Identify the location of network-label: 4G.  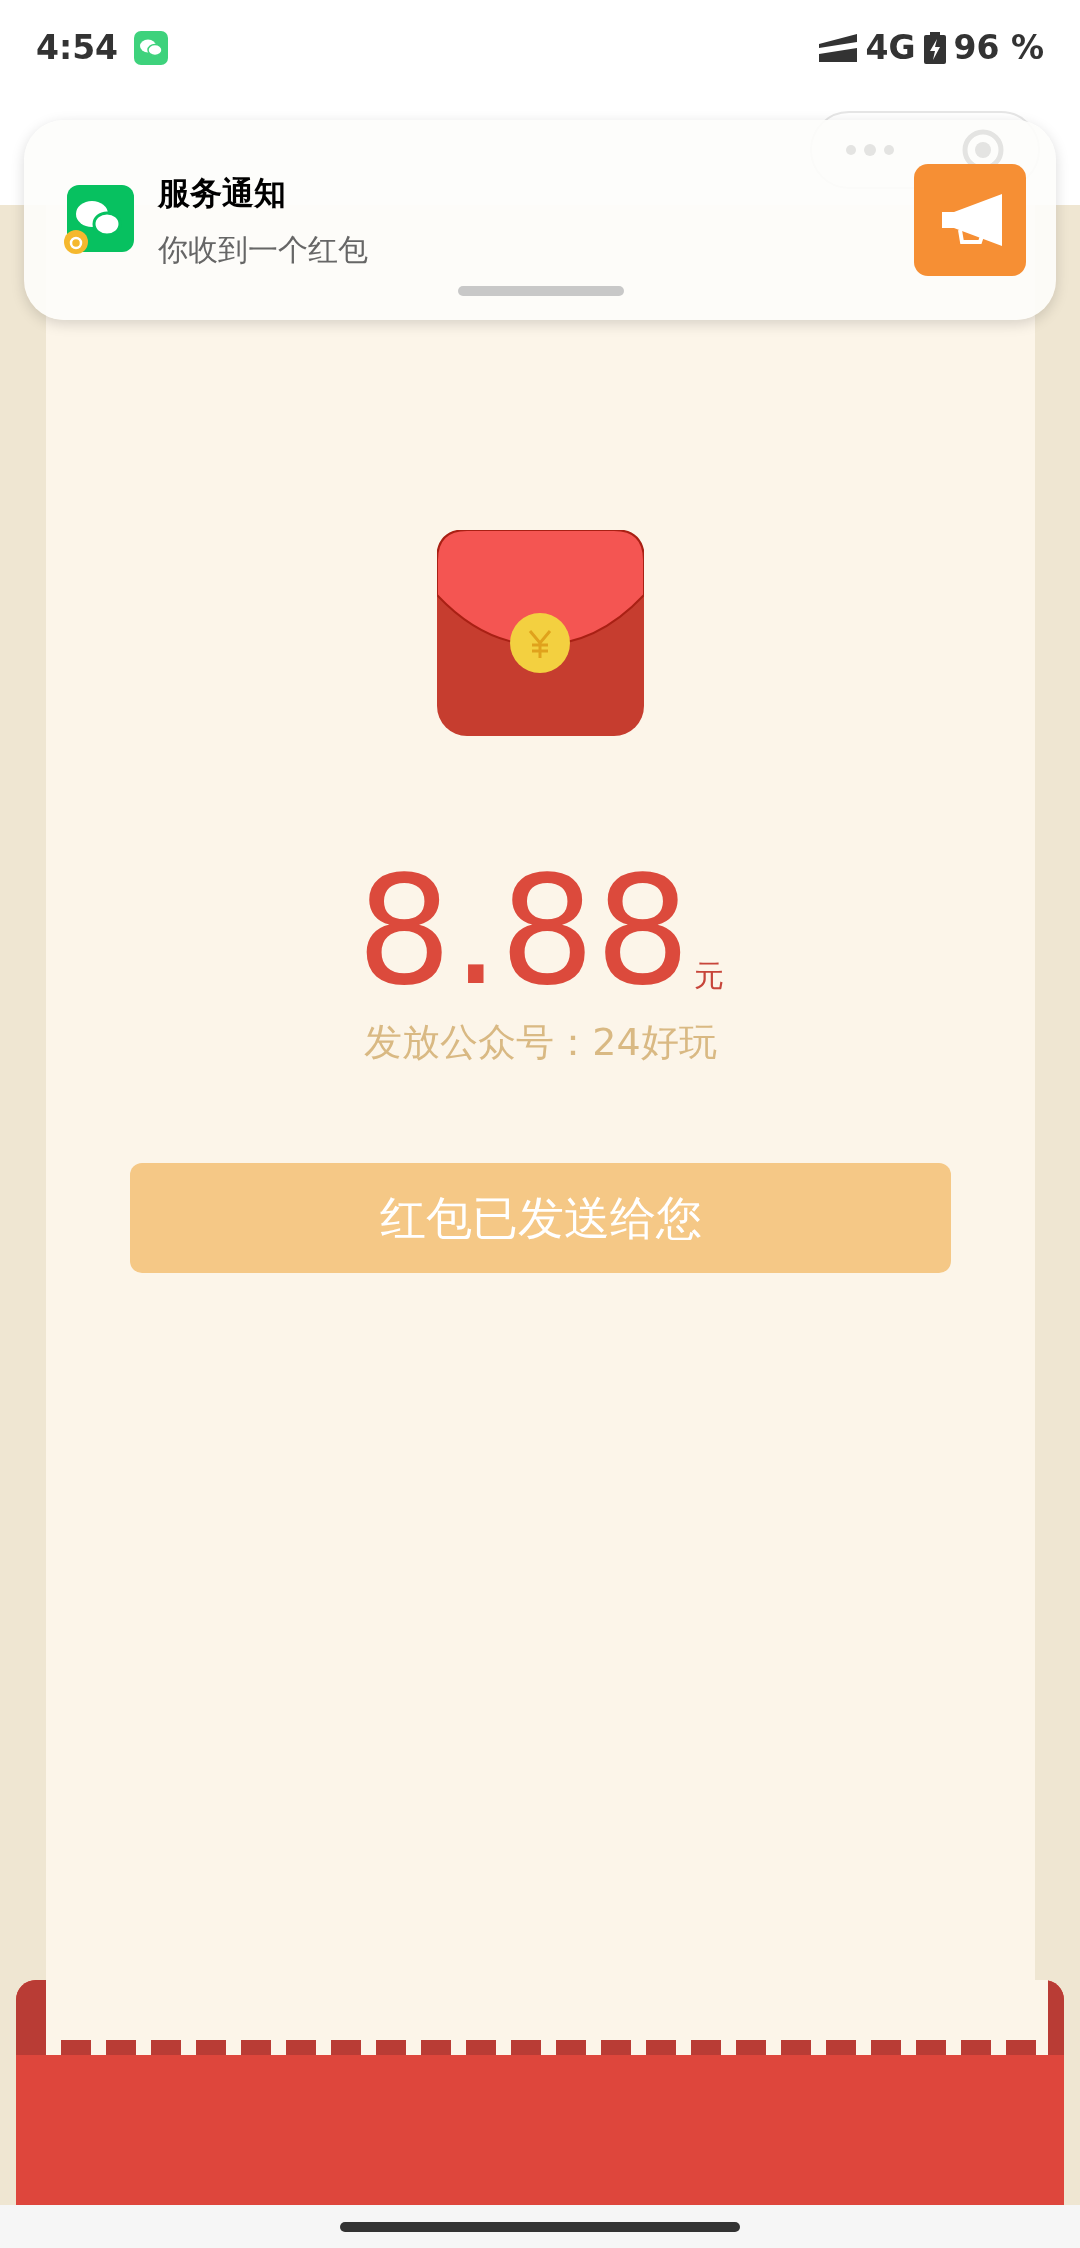
(890, 47).